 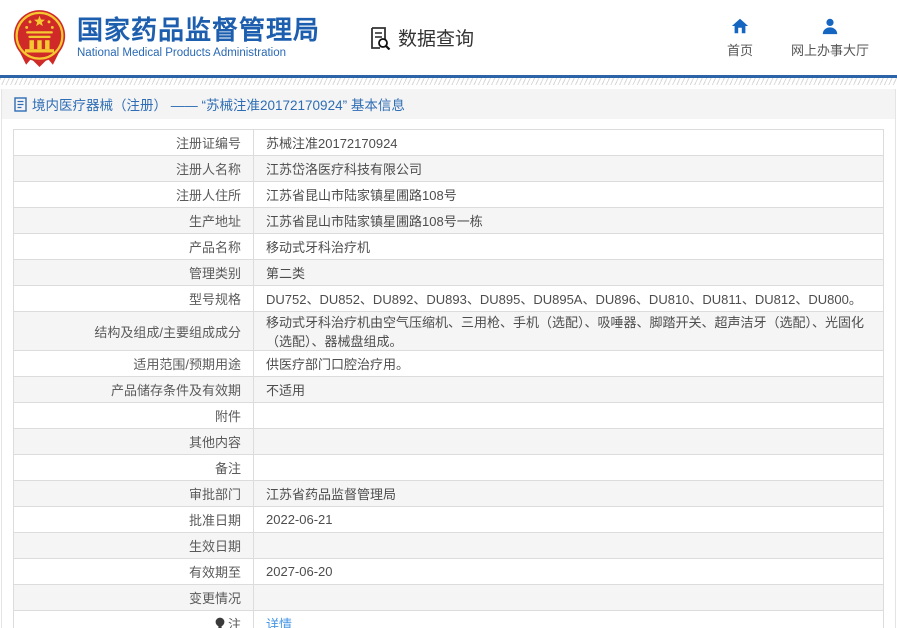 What do you see at coordinates (133, 519) in the screenshot?
I see `row-label: 批准日期` at bounding box center [133, 519].